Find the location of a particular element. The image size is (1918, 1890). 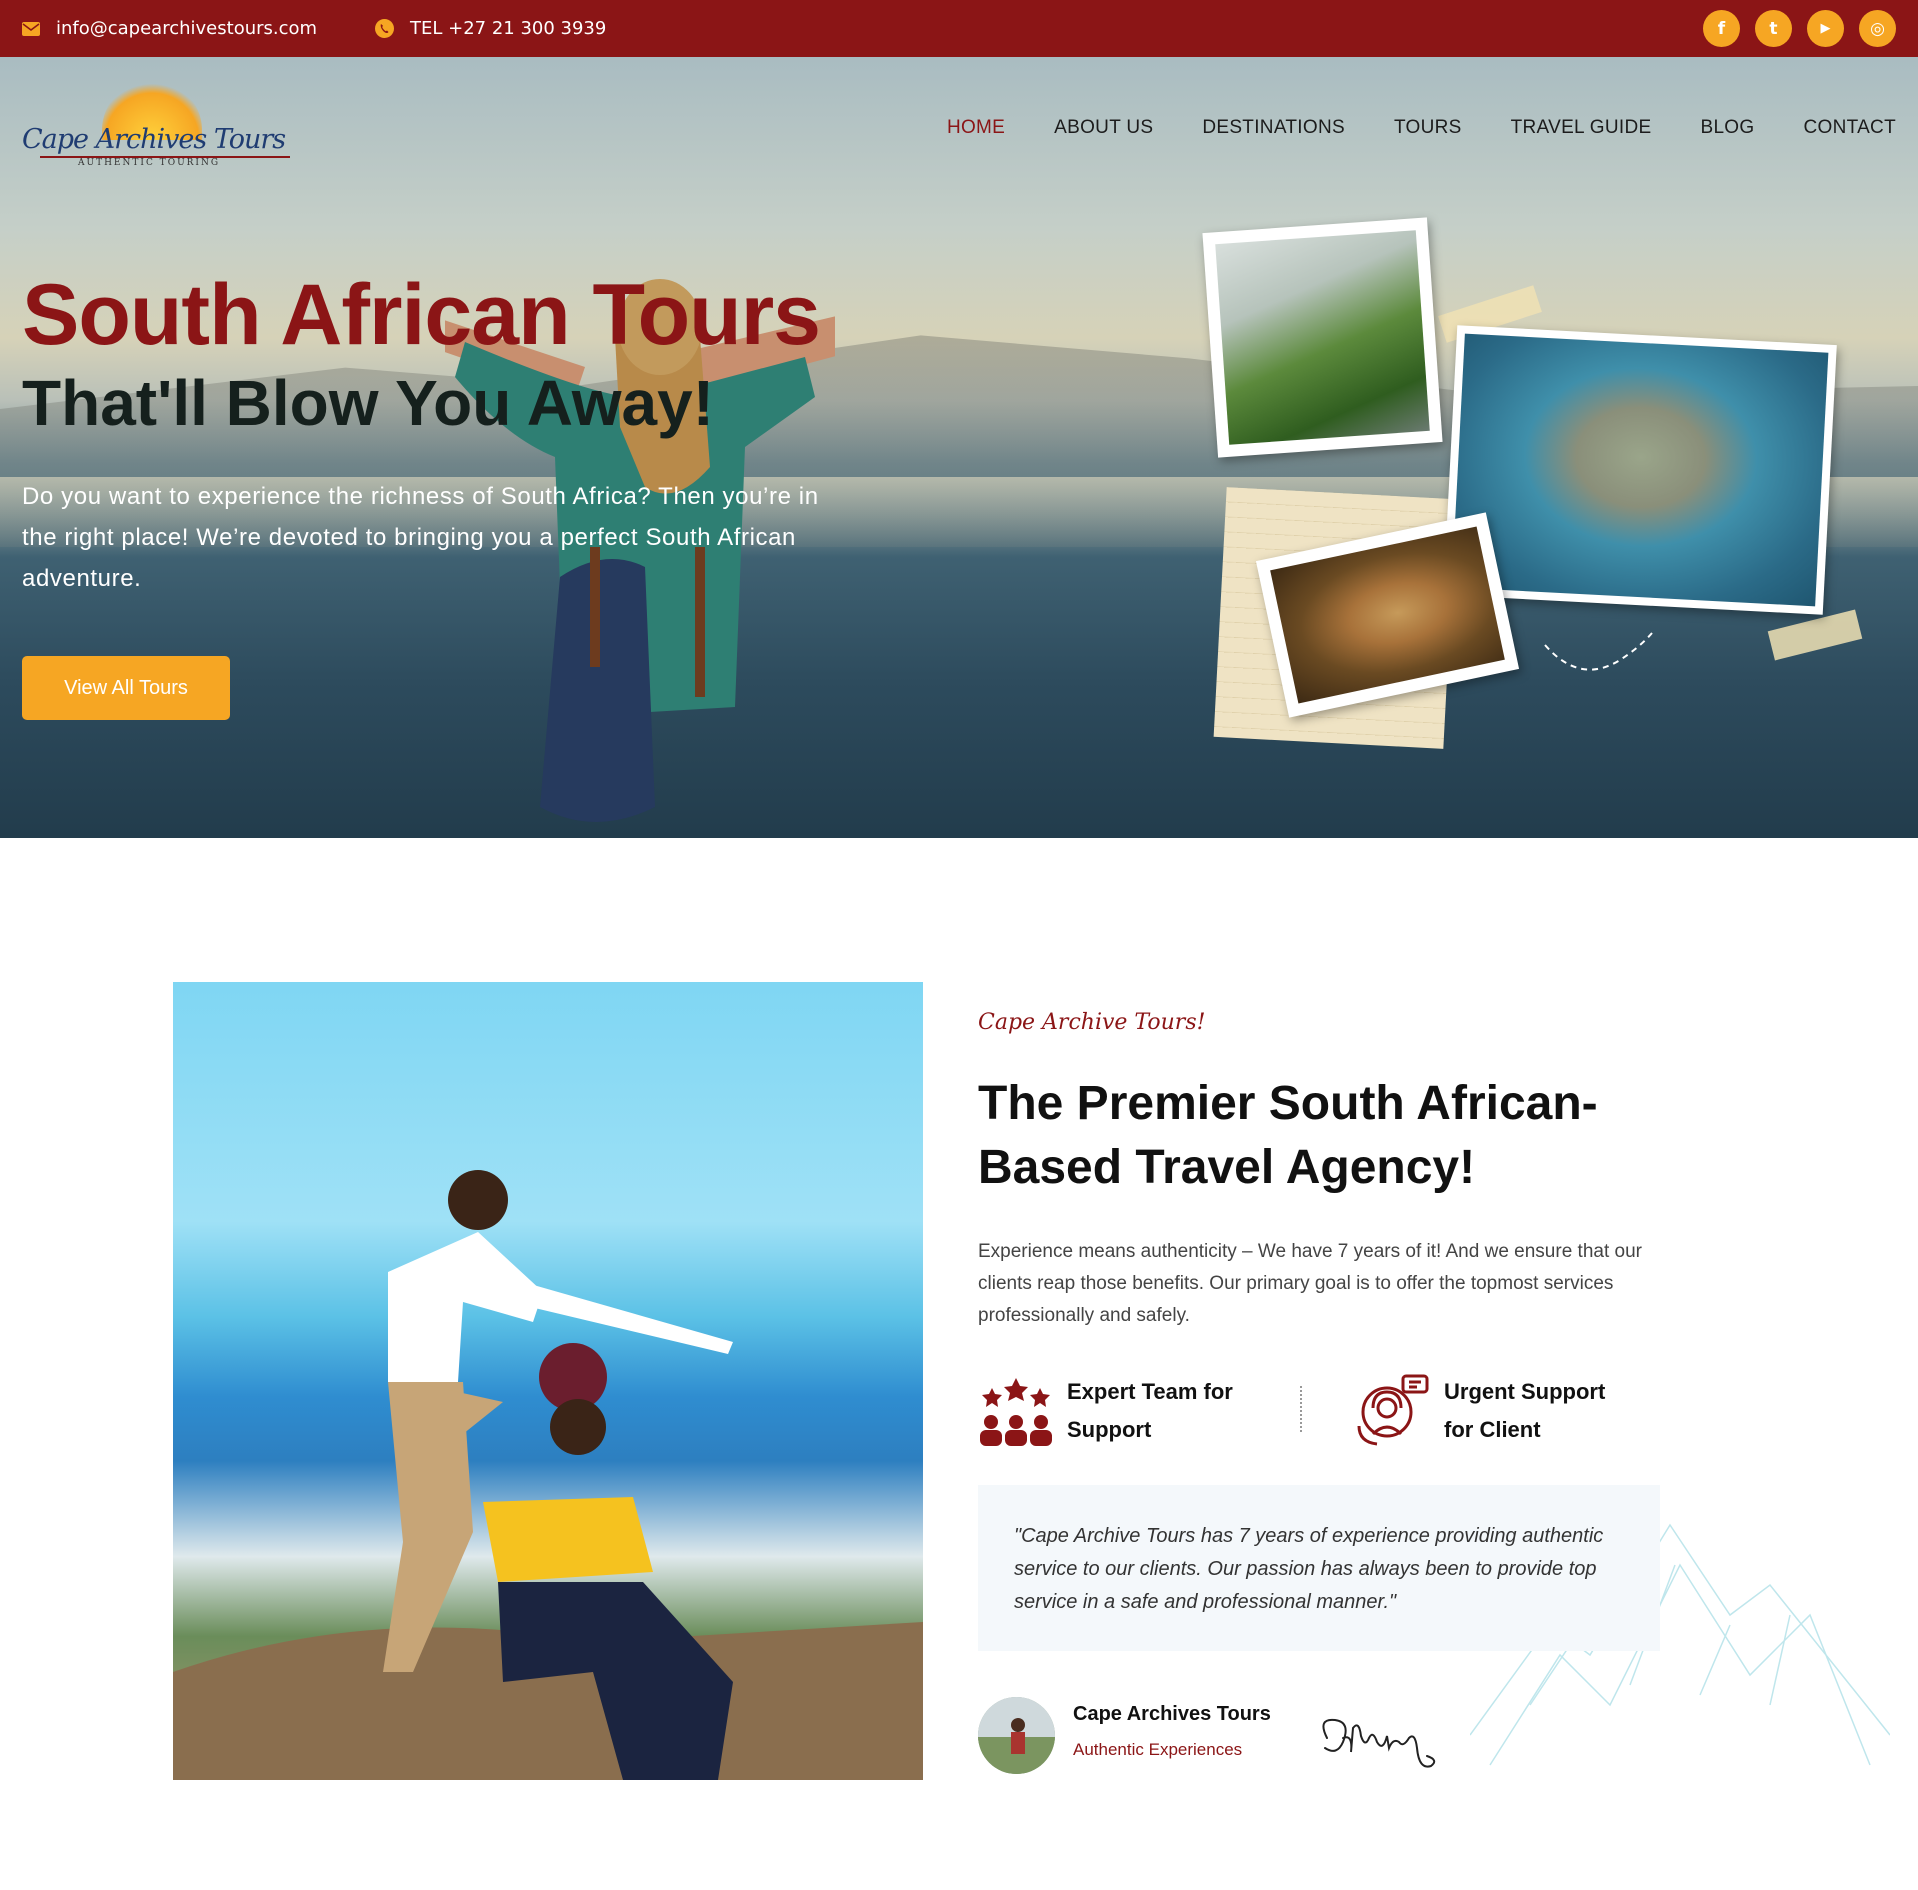

phone-contact: TEL +27 21 300 3939 is located at coordinates (490, 28).